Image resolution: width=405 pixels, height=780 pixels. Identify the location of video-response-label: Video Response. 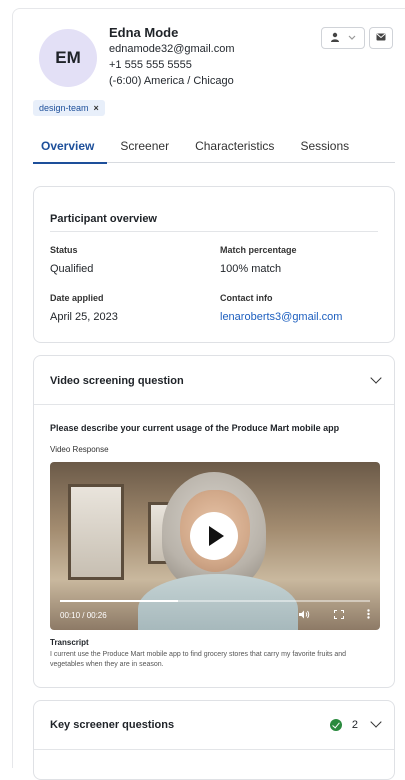
(79, 449).